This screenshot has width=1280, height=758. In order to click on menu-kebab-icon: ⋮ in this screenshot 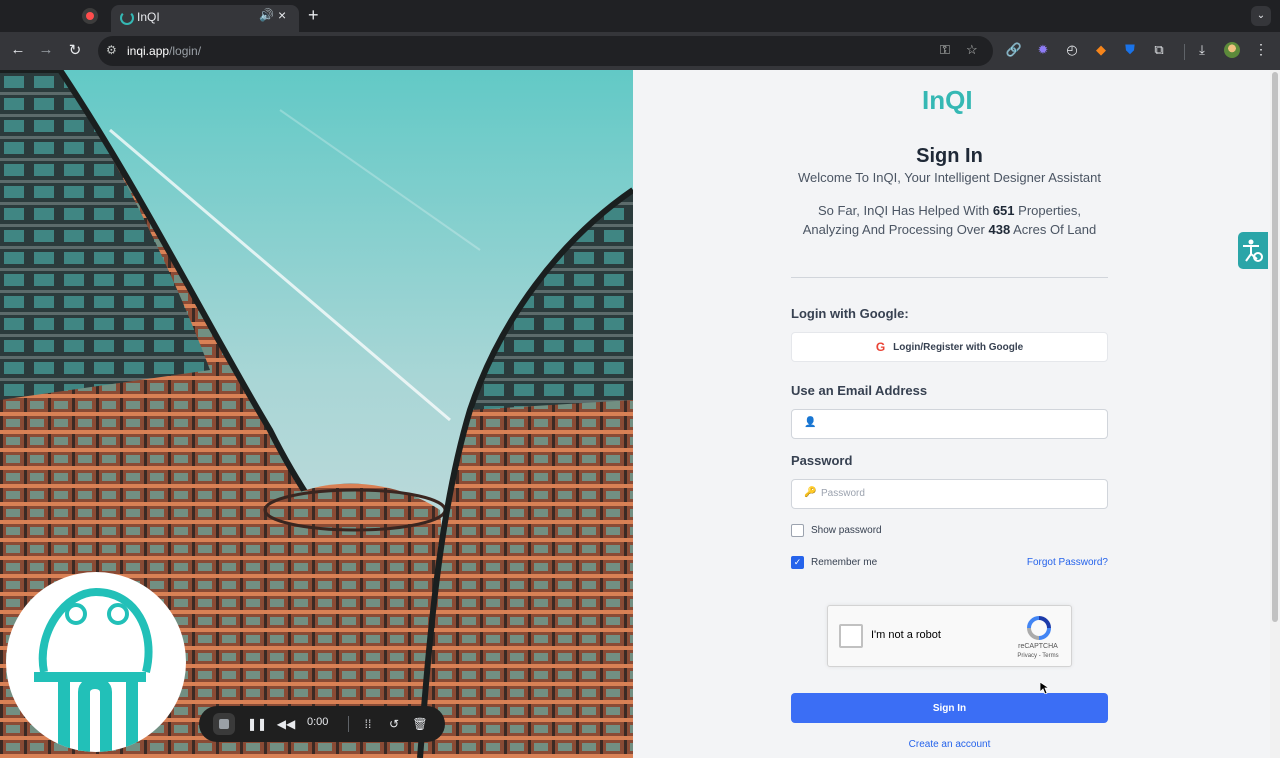, I will do `click(1261, 49)`.